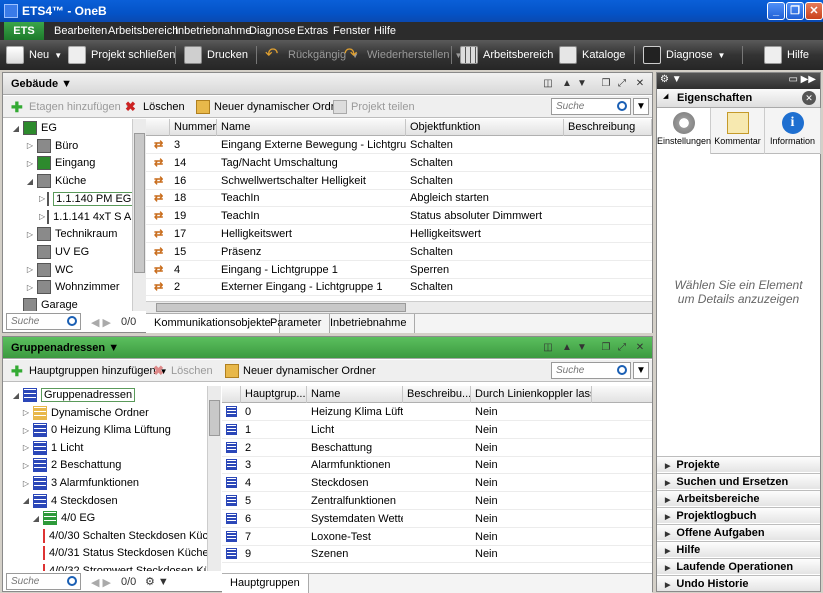  Describe the element at coordinates (738, 515) in the screenshot. I see `accordion-item: ▶ Projektlogbuch` at that location.